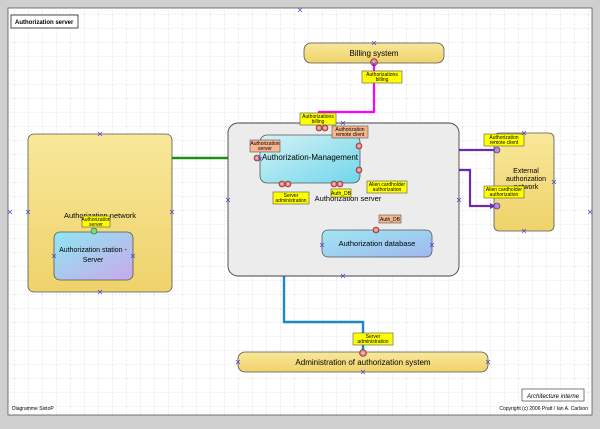  I want to click on authorization-database-label: Authorization database, so click(377, 243).